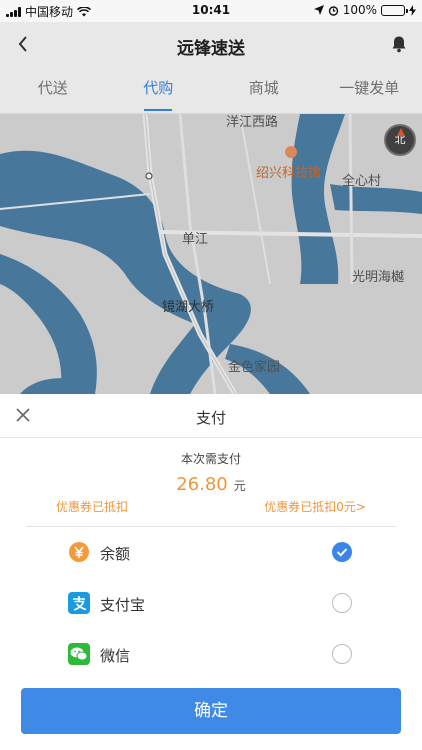 This screenshot has height=750, width=422. What do you see at coordinates (239, 486) in the screenshot?
I see `amount-unit: 元` at bounding box center [239, 486].